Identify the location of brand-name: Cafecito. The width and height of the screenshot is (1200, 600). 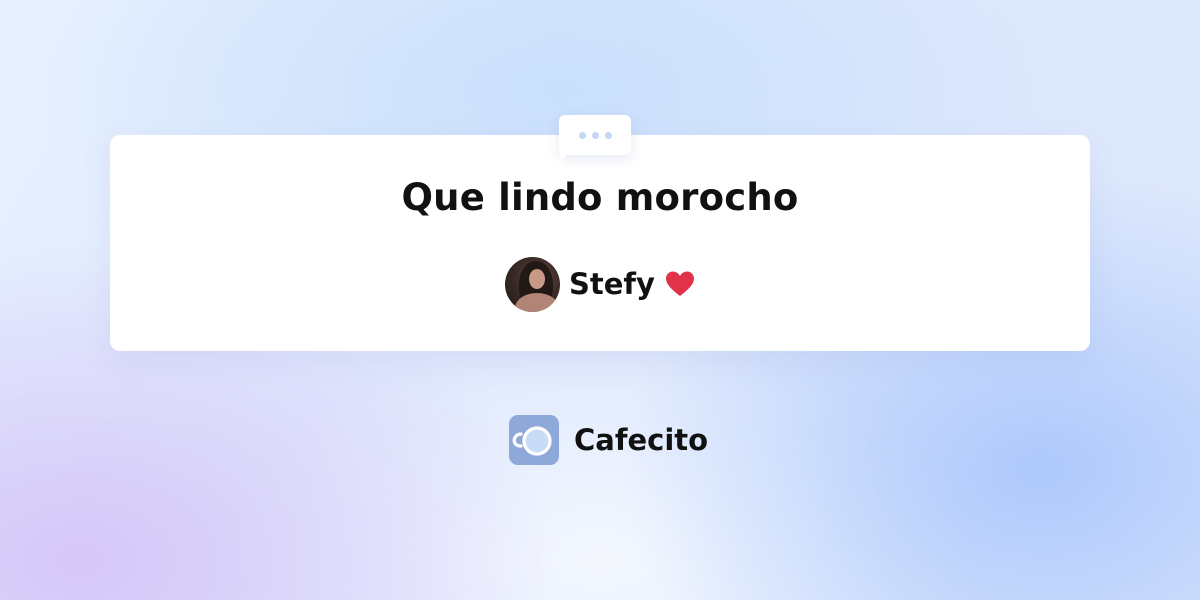
(641, 440).